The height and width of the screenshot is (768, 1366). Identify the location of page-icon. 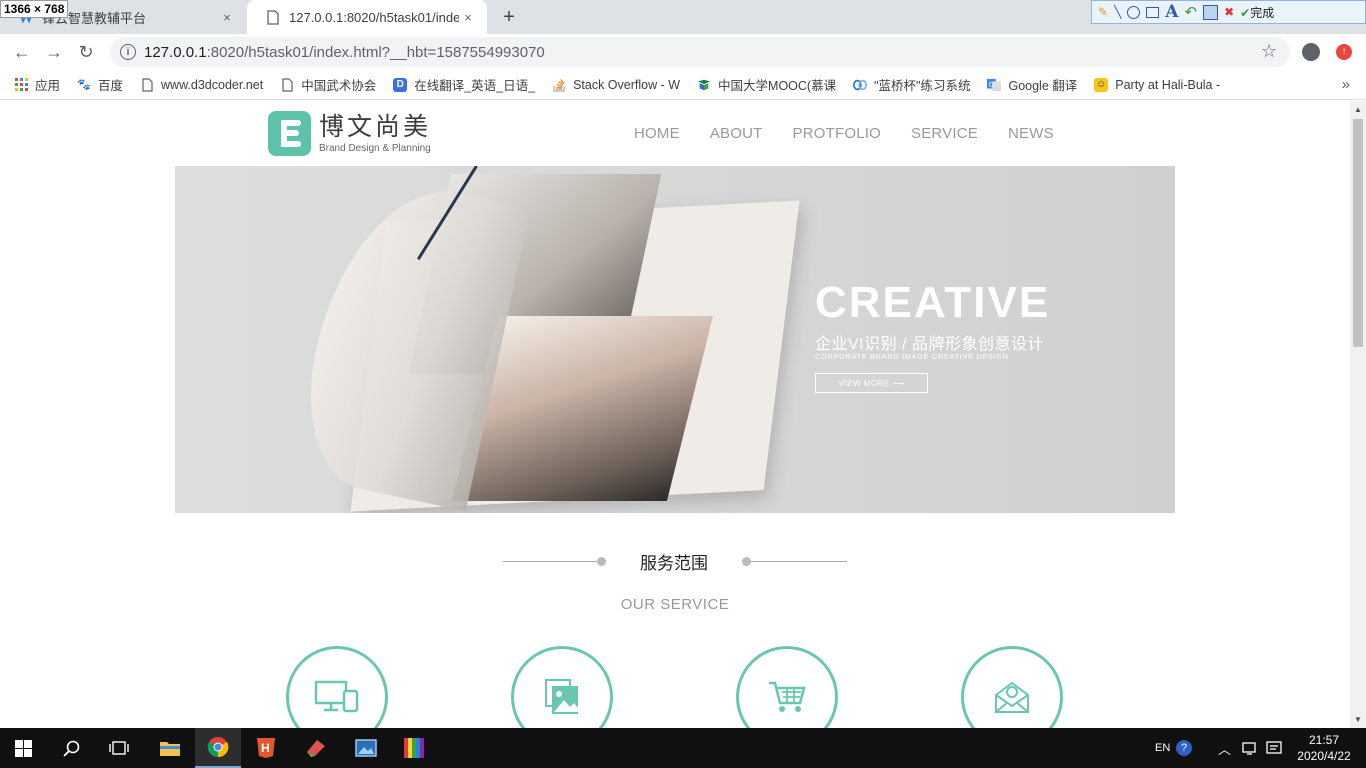
(273, 17).